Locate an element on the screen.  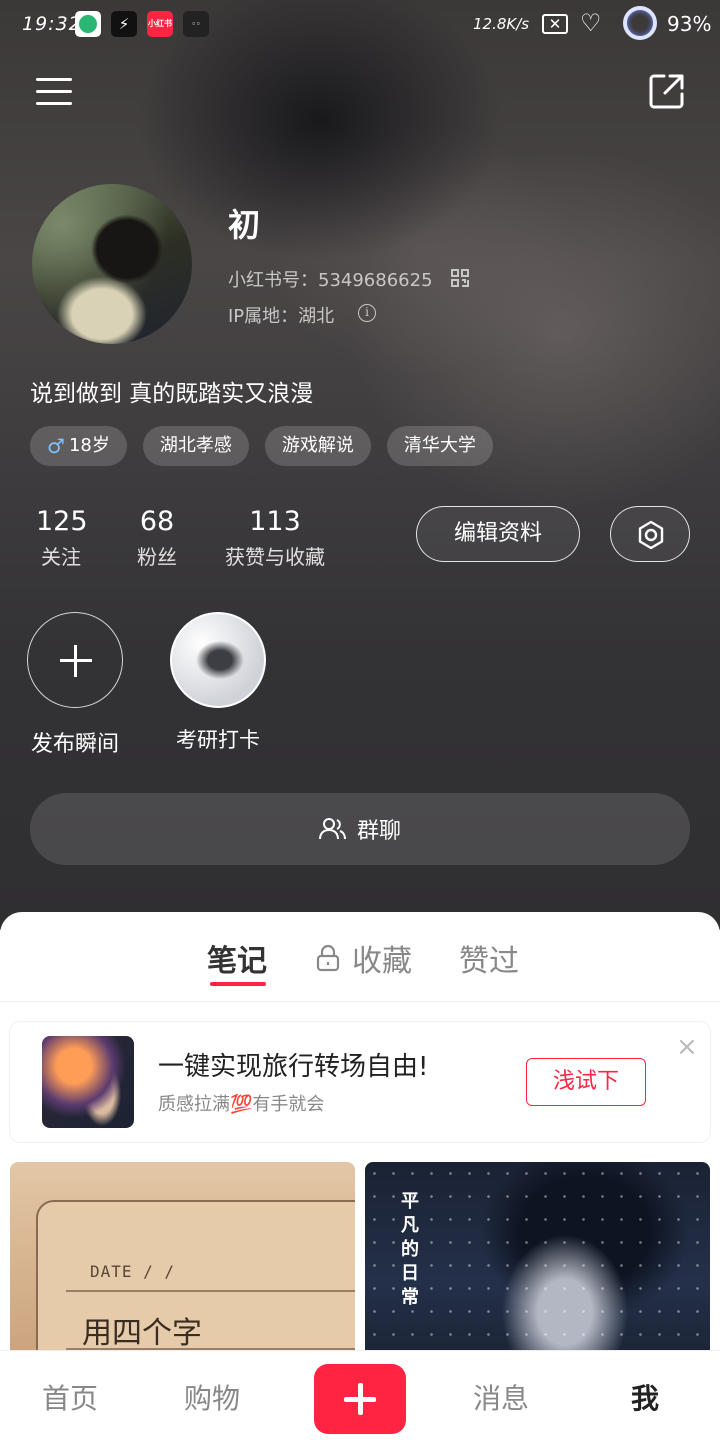
heart-status-icon: ♡ is located at coordinates (591, 23).